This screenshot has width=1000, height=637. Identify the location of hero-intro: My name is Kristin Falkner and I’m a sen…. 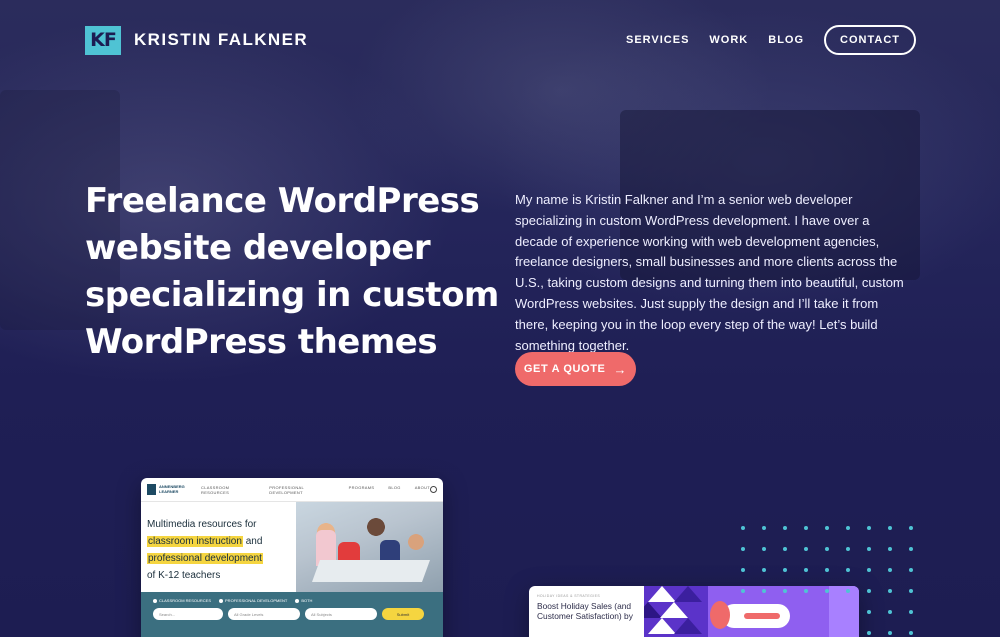
(709, 272).